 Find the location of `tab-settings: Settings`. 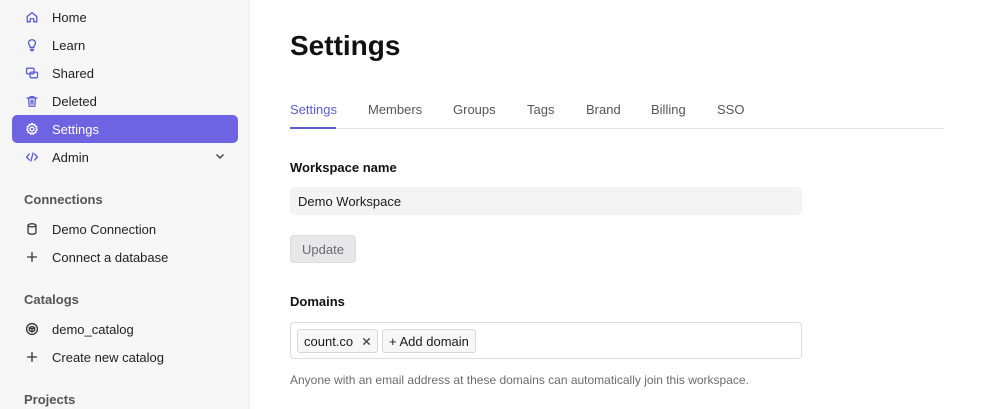

tab-settings: Settings is located at coordinates (313, 115).